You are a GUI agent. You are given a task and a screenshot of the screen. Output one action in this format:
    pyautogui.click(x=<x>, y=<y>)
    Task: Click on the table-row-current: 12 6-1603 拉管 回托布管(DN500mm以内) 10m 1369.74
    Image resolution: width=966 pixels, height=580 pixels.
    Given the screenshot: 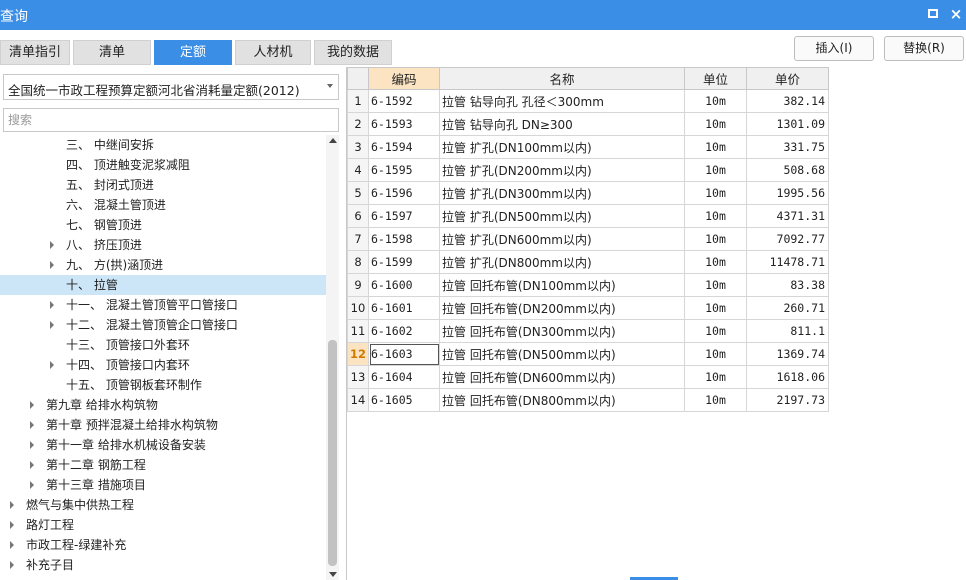 What is the action you would take?
    pyautogui.click(x=588, y=354)
    